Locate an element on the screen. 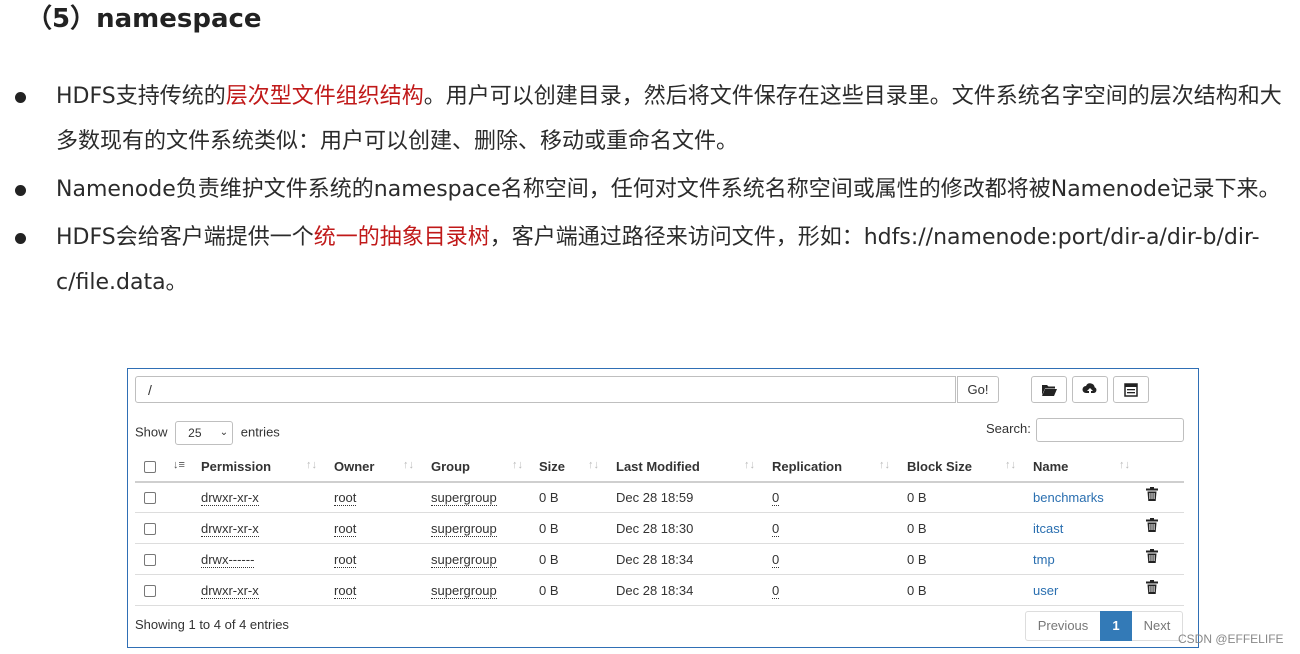 This screenshot has width=1300, height=654. upload-icon is located at coordinates (1089, 389).